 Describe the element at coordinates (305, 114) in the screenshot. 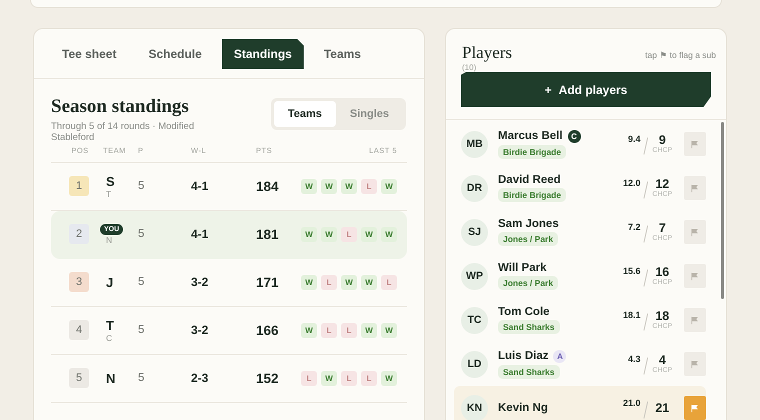

I see `toggle-option: Teams` at that location.